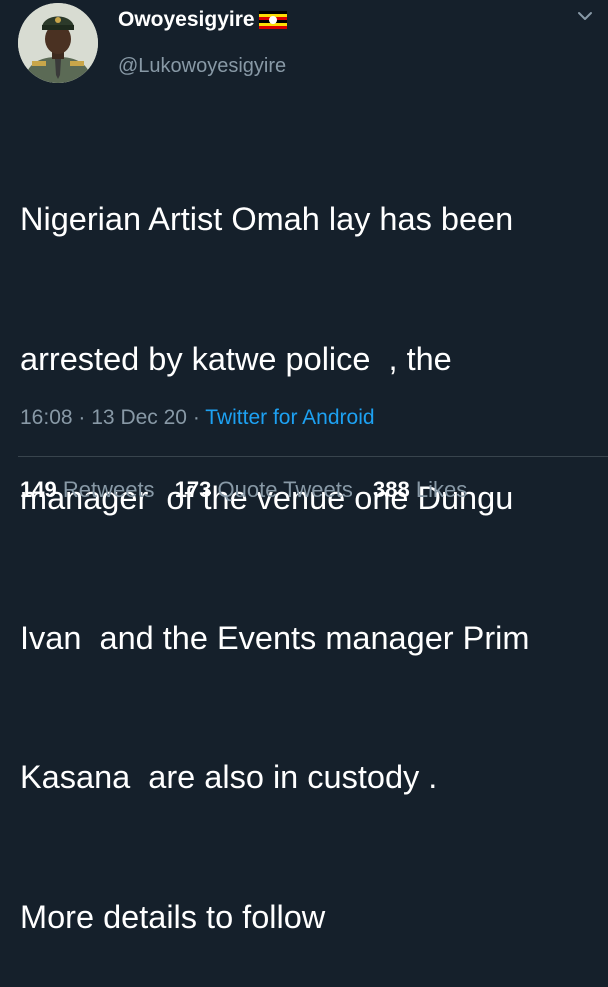 Image resolution: width=608 pixels, height=987 pixels. Describe the element at coordinates (391, 489) in the screenshot. I see `likes-count: 388` at that location.